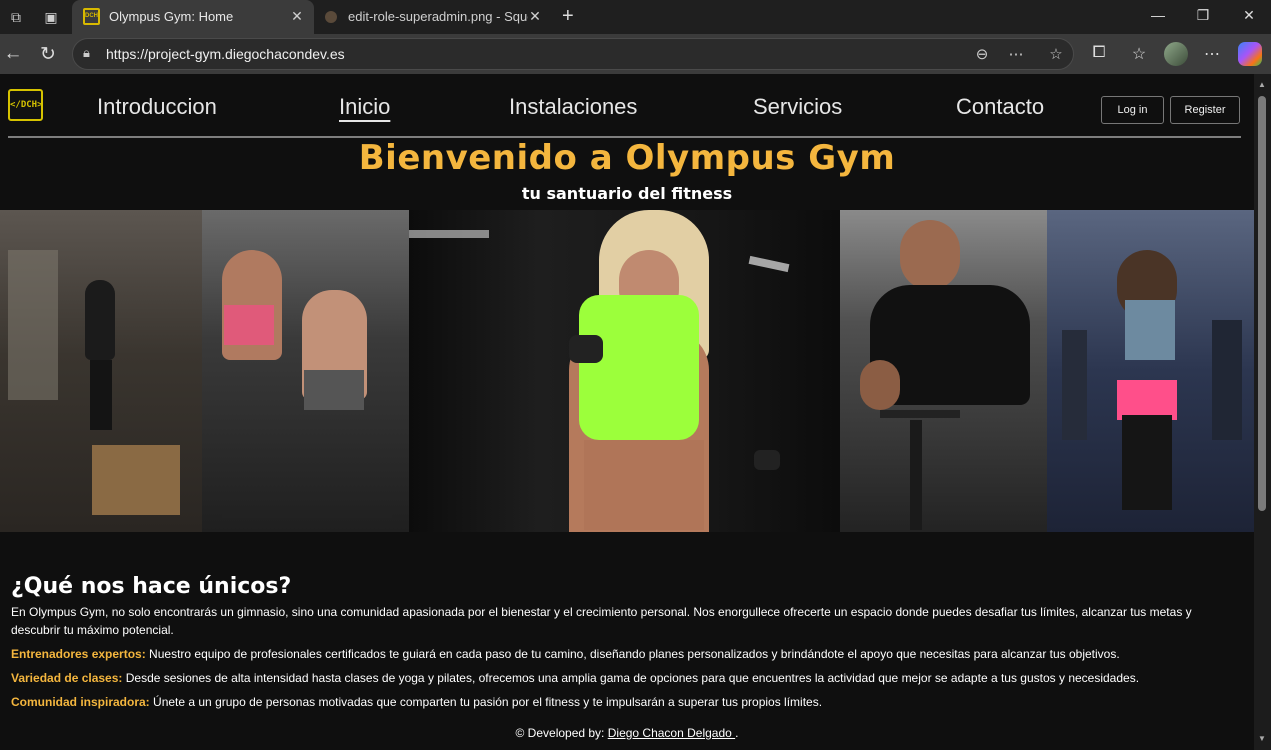 This screenshot has height=750, width=1271. I want to click on refresh-icon: ↻, so click(48, 54).